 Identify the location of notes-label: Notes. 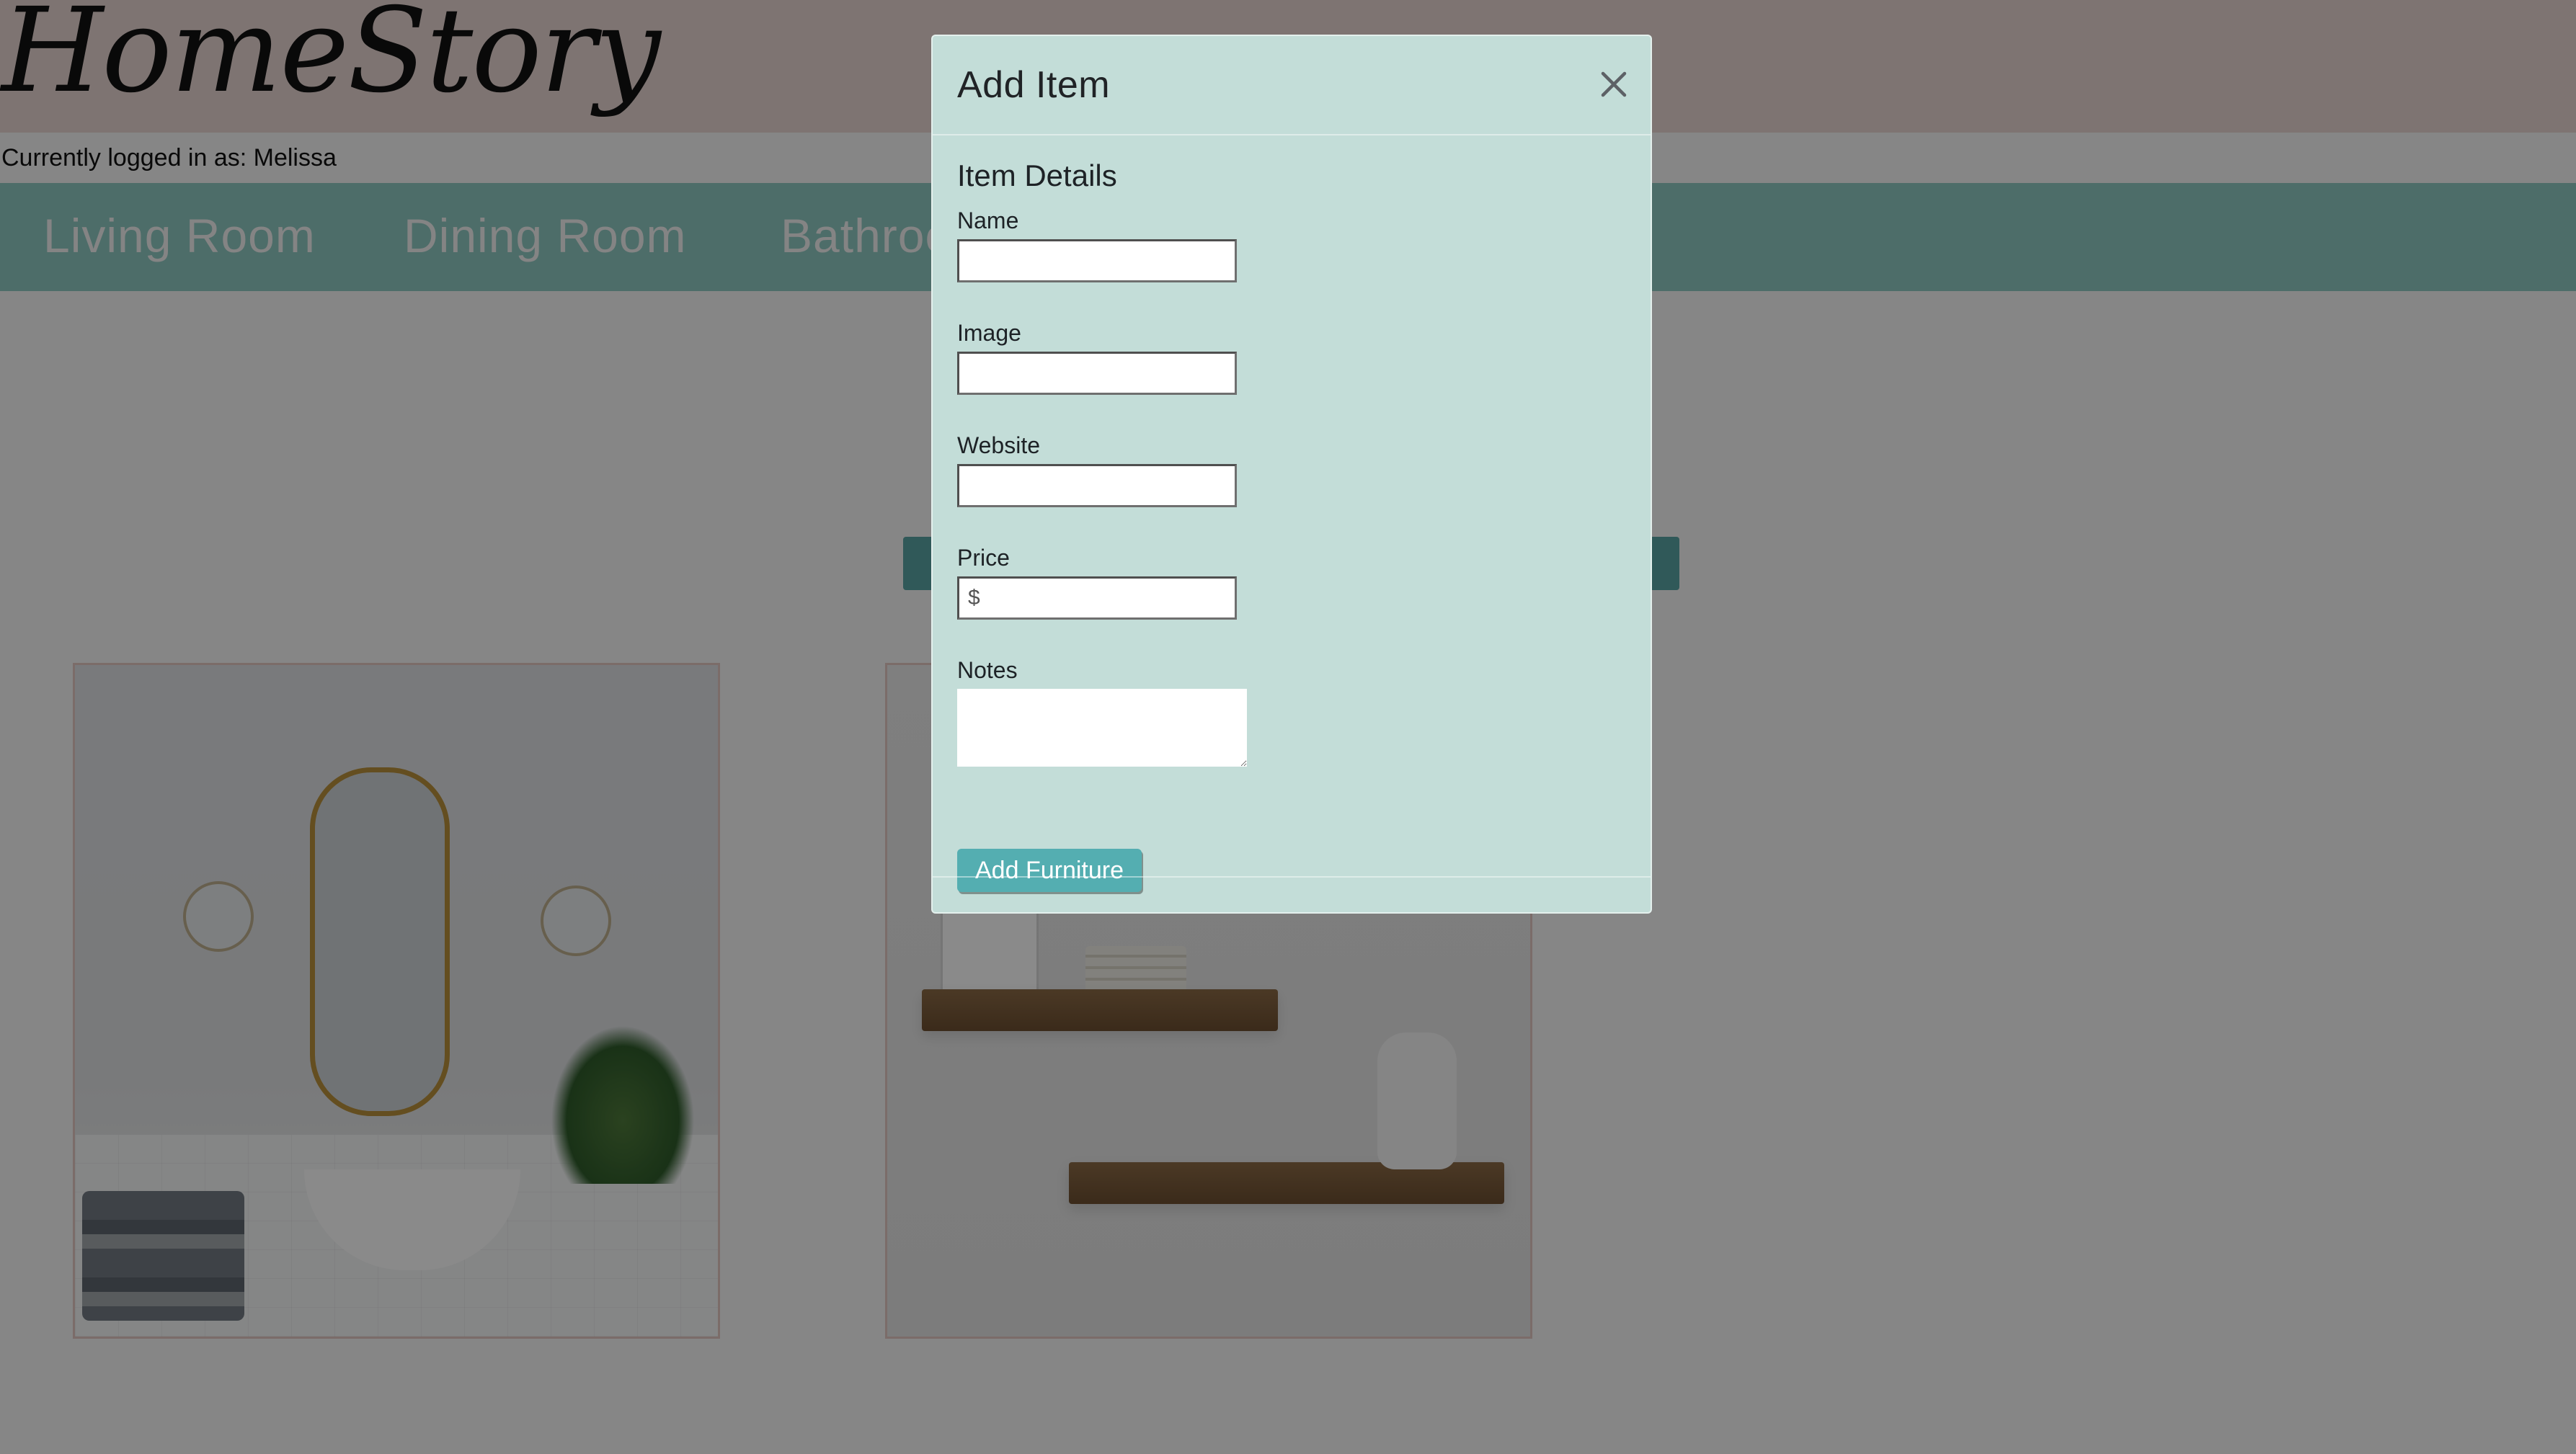
(987, 670).